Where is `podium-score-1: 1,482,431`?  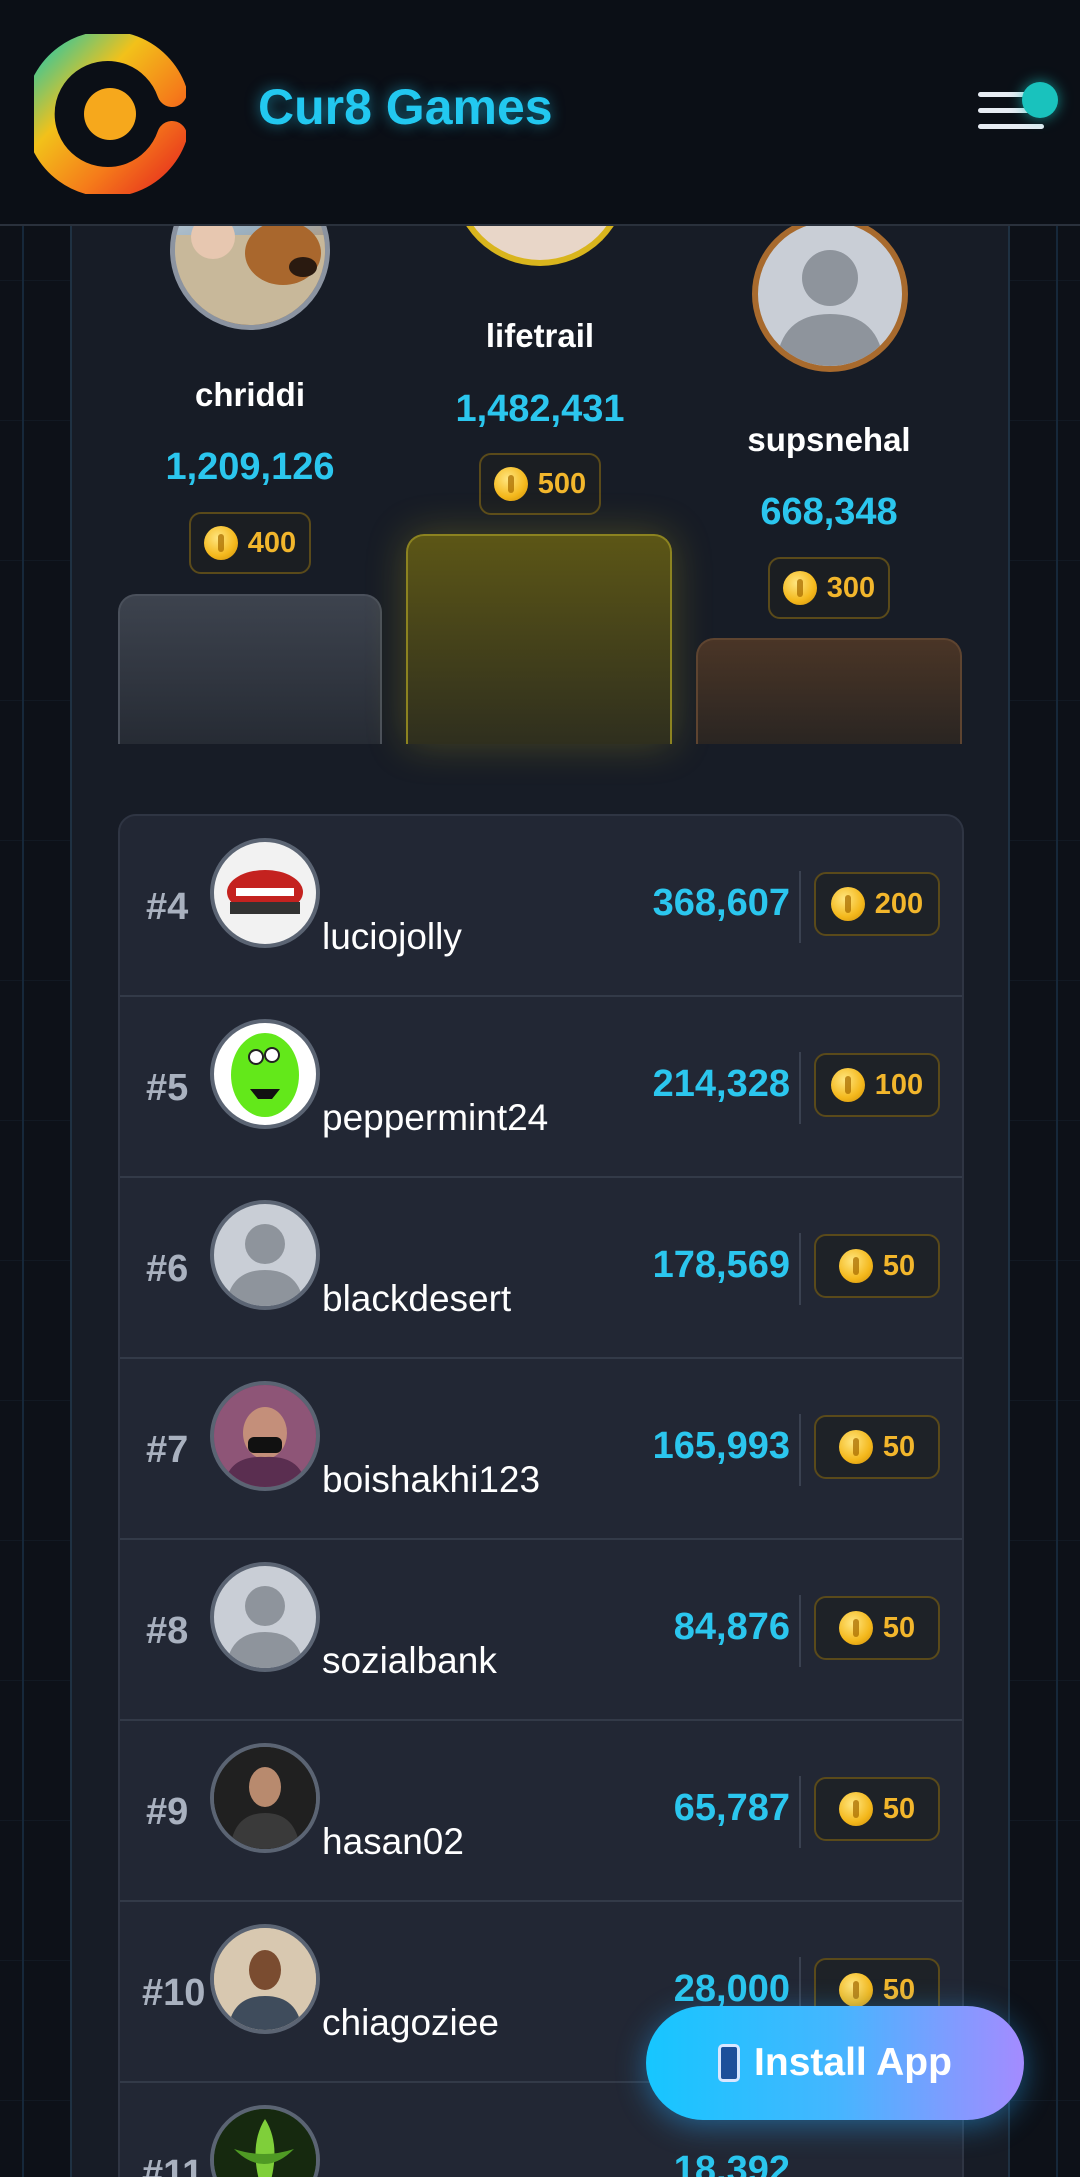
podium-score-1: 1,482,431 is located at coordinates (540, 409).